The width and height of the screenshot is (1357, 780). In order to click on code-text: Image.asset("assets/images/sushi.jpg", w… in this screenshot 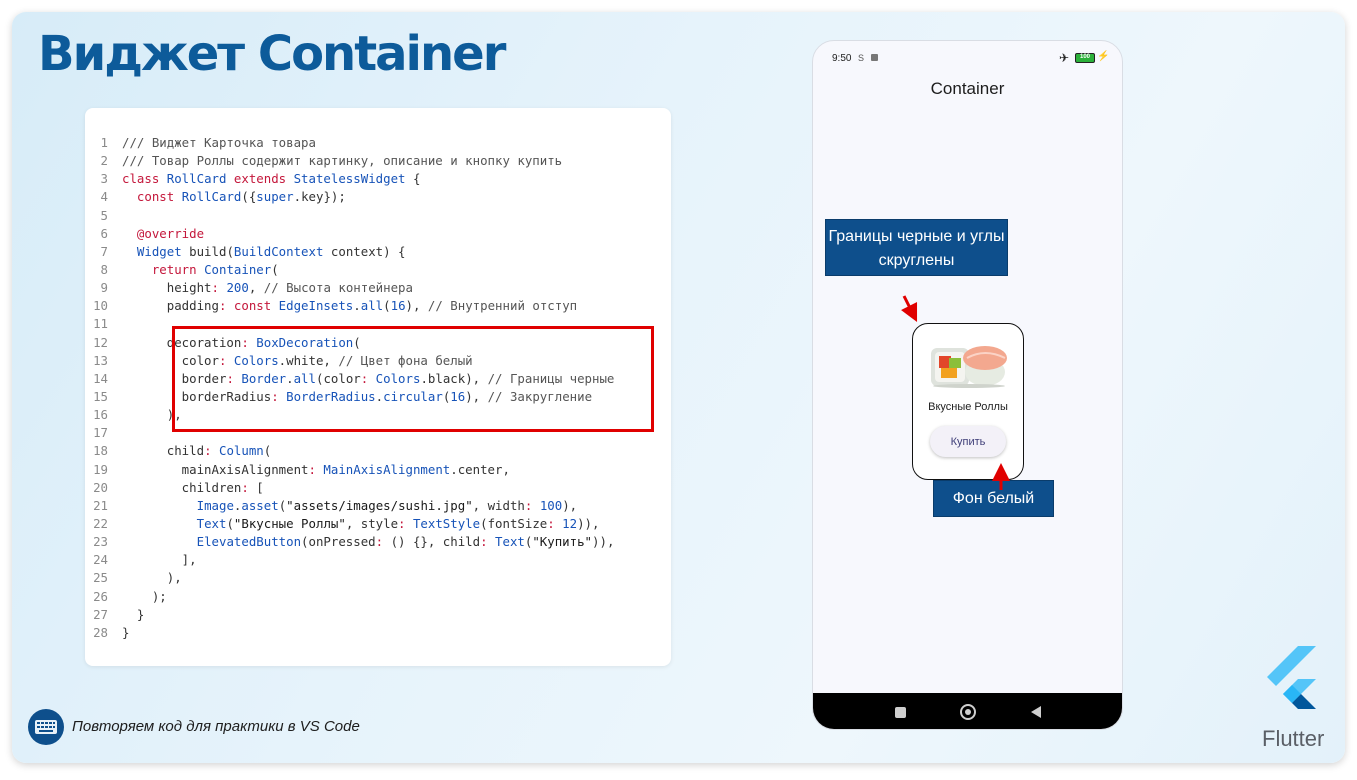, I will do `click(350, 506)`.